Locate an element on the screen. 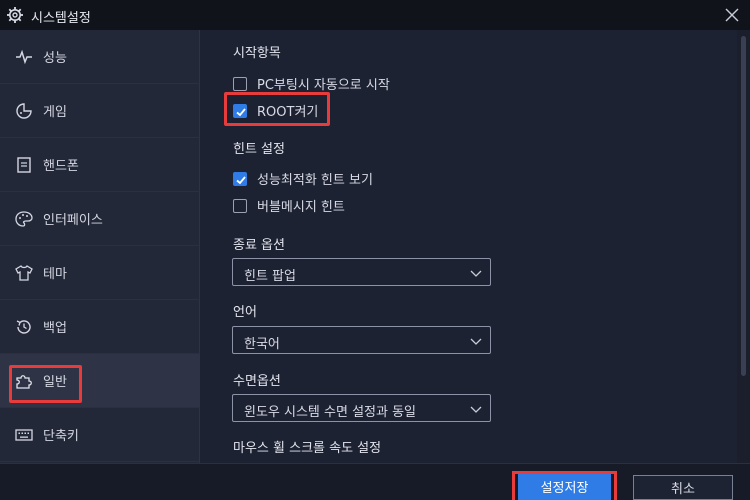 The height and width of the screenshot is (500, 750). sidebar-item-label: 인터페이스 is located at coordinates (73, 220).